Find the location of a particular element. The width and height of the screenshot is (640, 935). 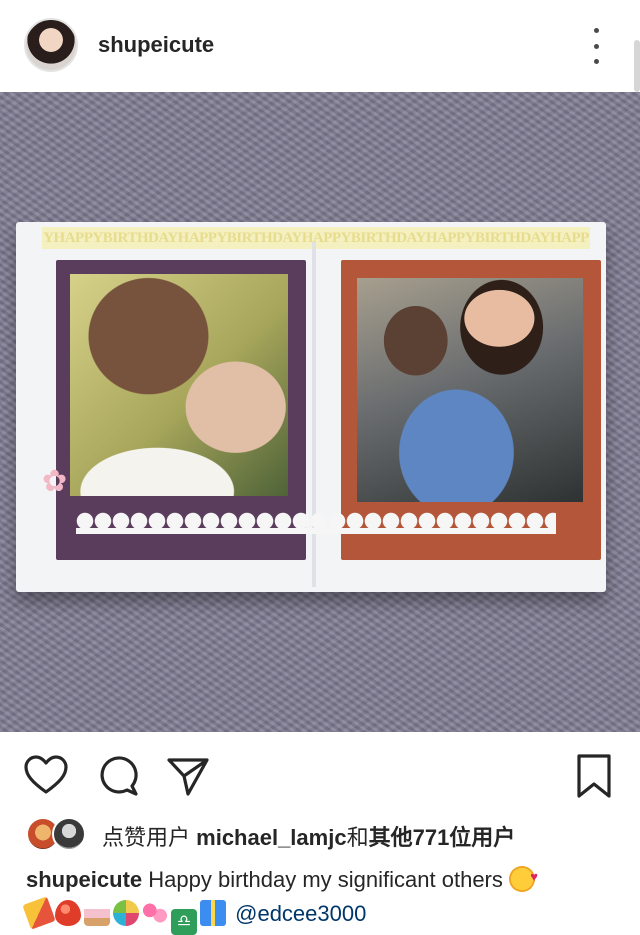

user-avatar is located at coordinates (51, 45).